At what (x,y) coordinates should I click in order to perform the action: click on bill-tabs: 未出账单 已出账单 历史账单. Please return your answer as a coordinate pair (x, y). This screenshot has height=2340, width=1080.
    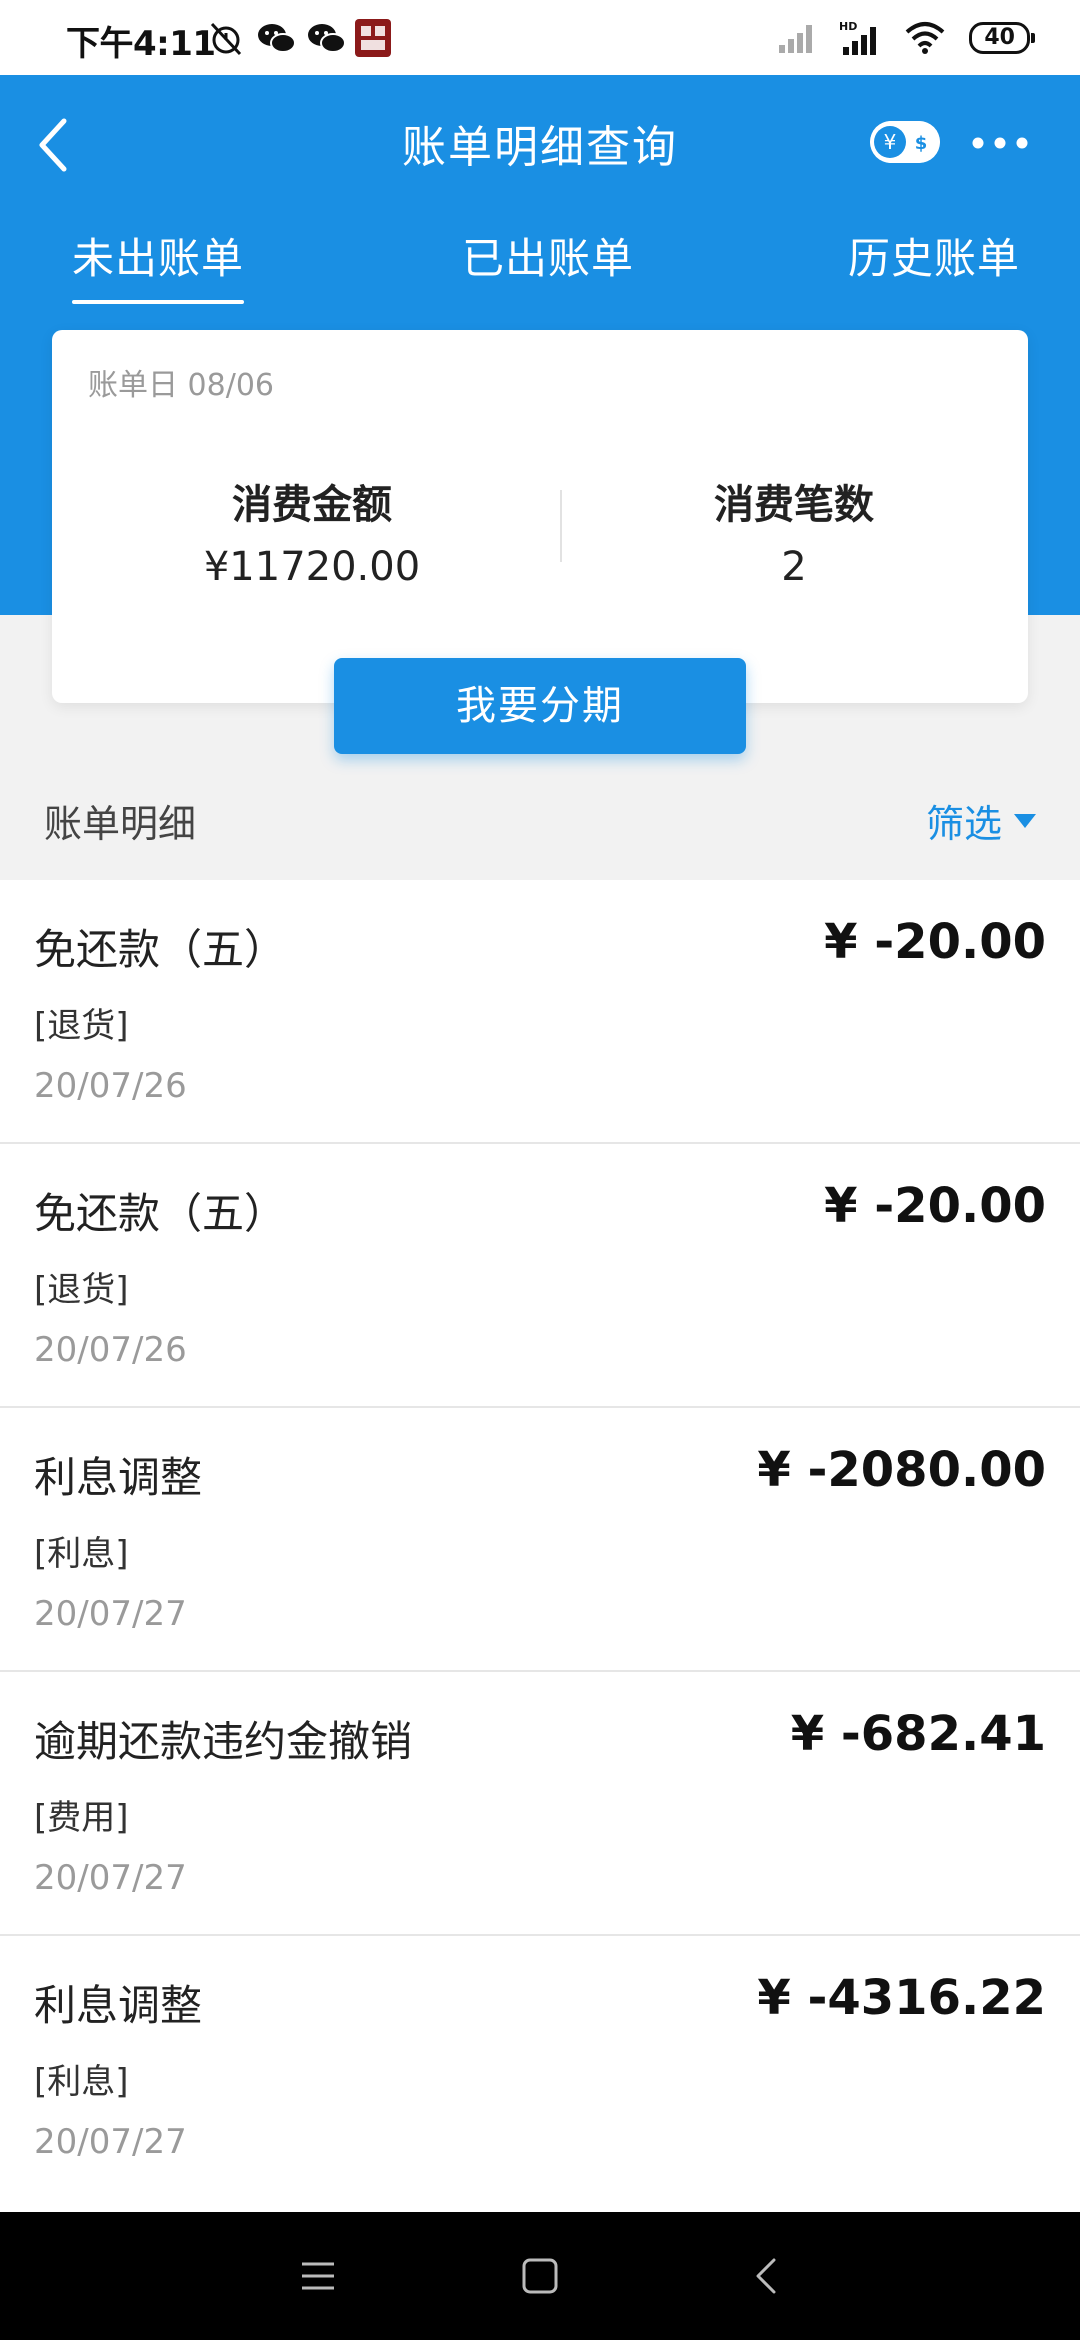
    Looking at the image, I should click on (540, 264).